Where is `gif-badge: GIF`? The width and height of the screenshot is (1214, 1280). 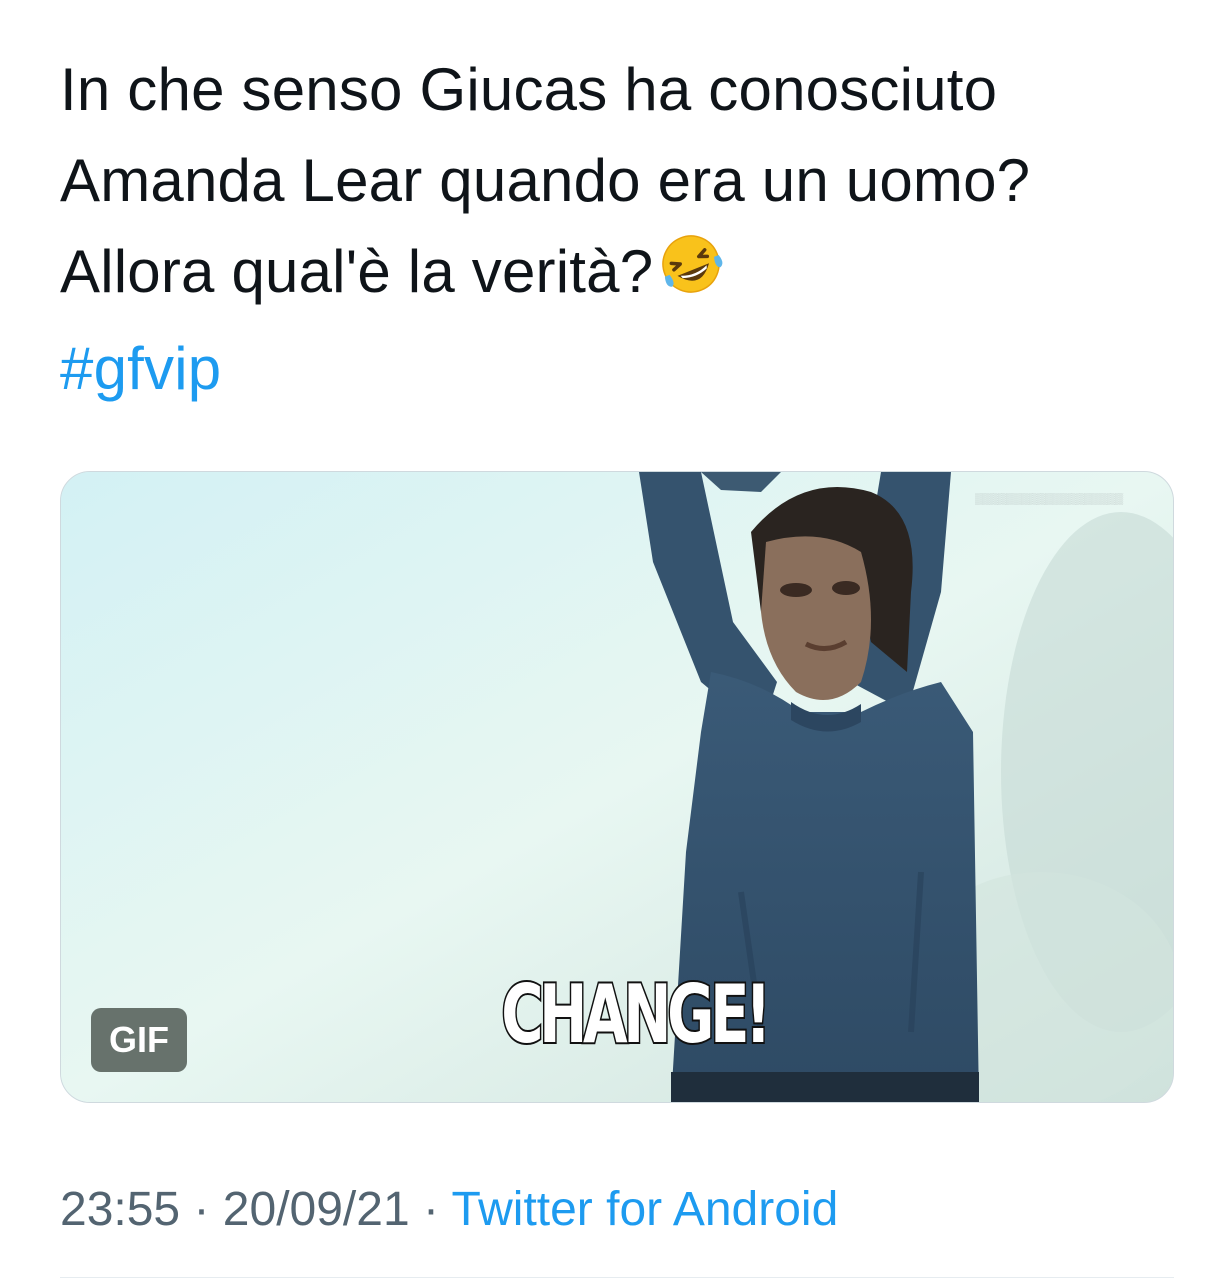 gif-badge: GIF is located at coordinates (139, 1040).